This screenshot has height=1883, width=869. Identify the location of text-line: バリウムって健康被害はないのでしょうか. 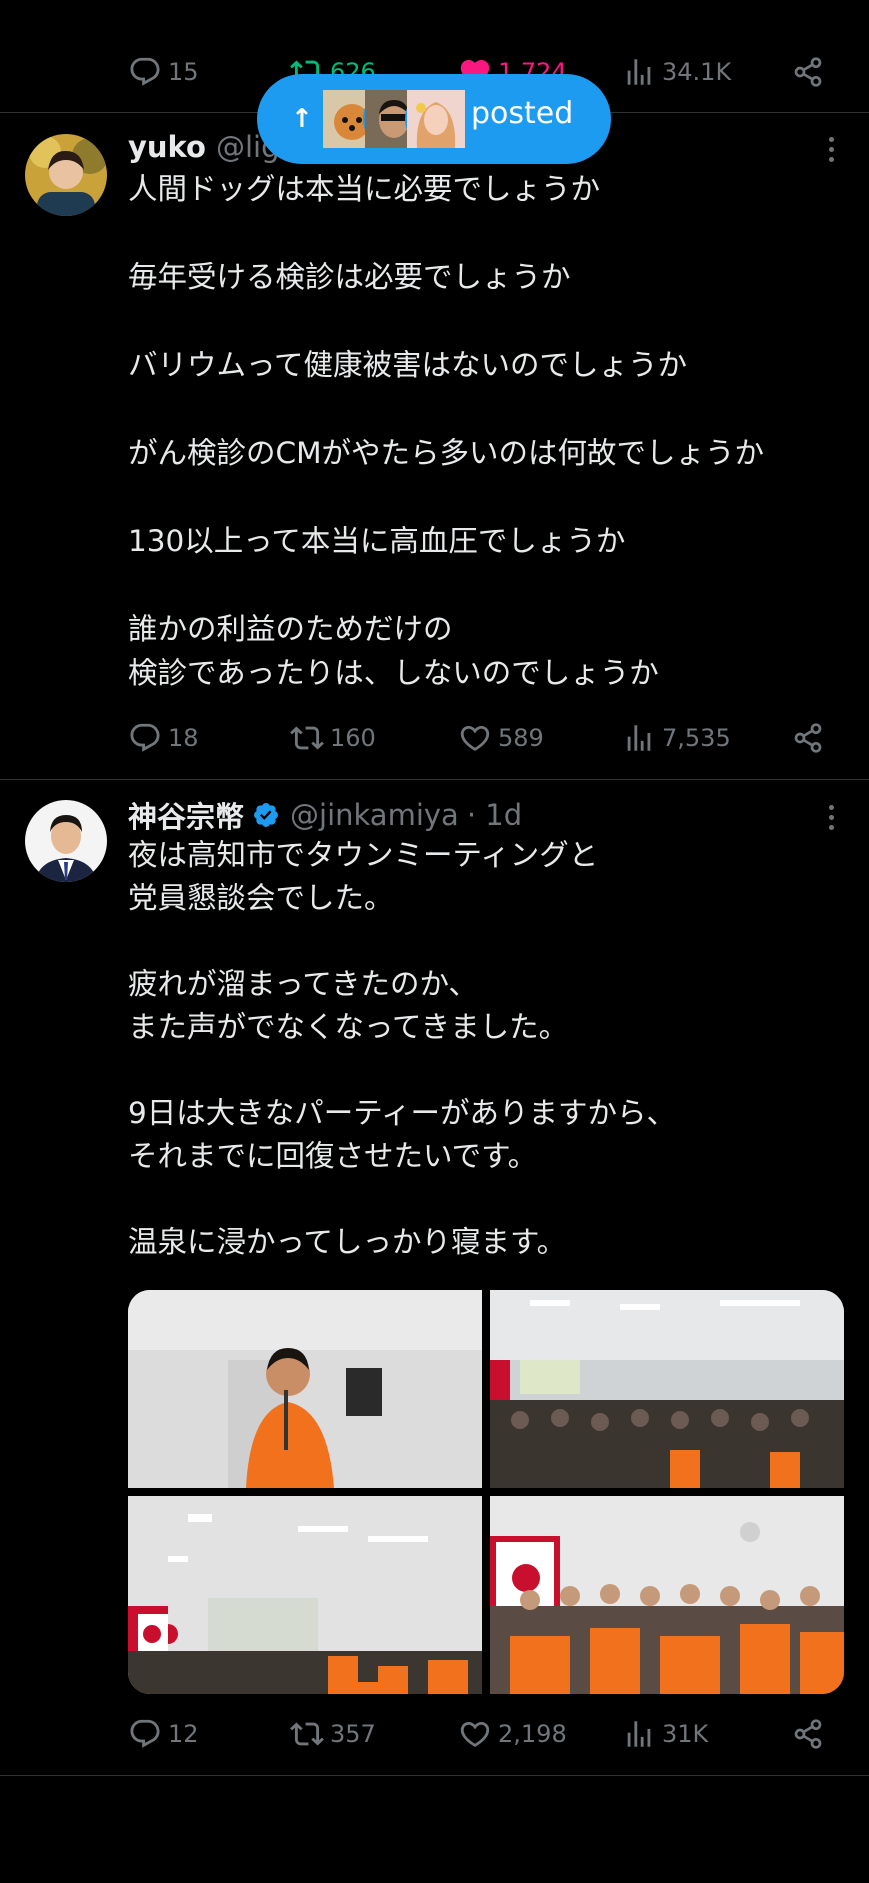
(408, 365).